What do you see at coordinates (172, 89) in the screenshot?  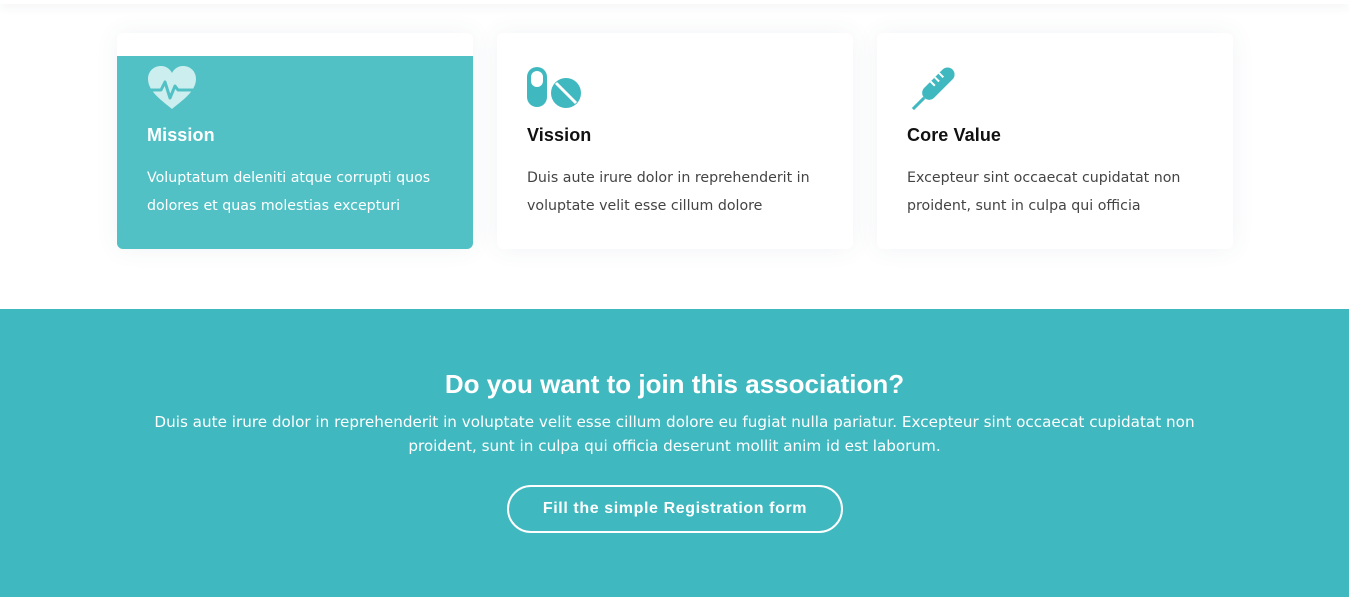 I see `heartbeat-icon` at bounding box center [172, 89].